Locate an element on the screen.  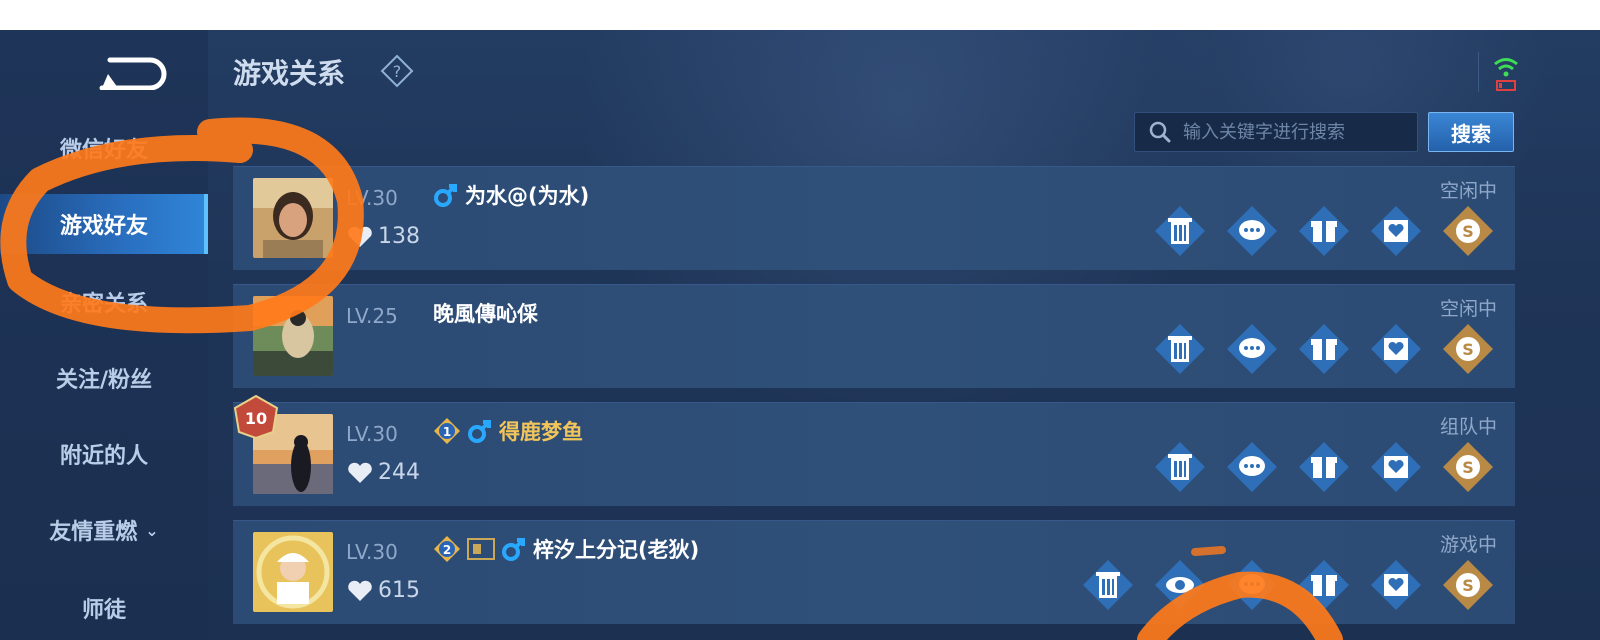
friend-row: 10 LV.30 1 得鹿梦鱼 244 组队中 S is located at coordinates (874, 450).